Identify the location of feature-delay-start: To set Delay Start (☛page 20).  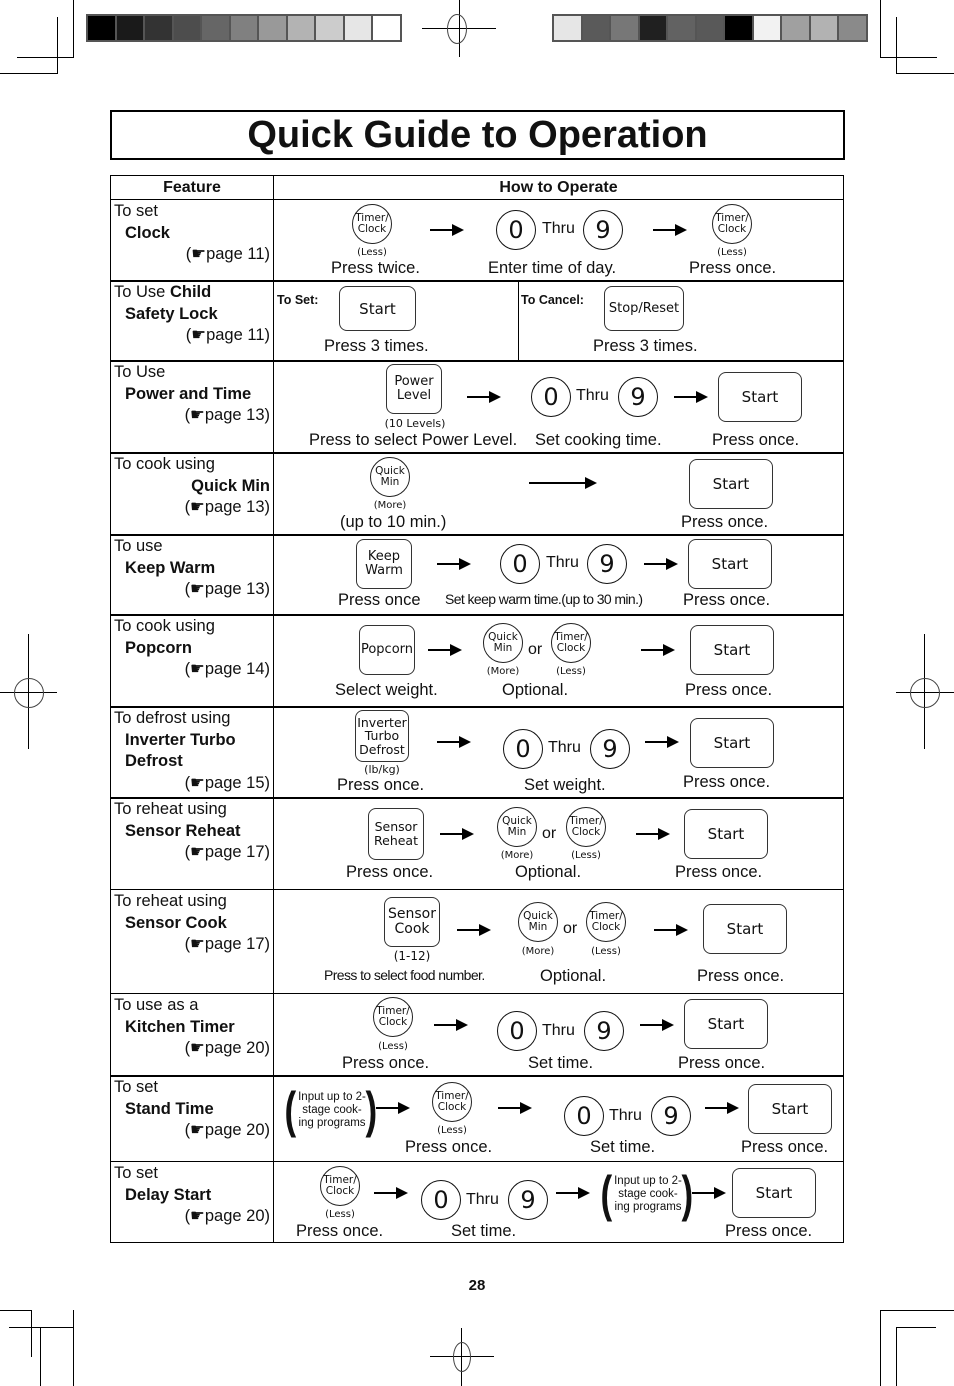
(193, 1195).